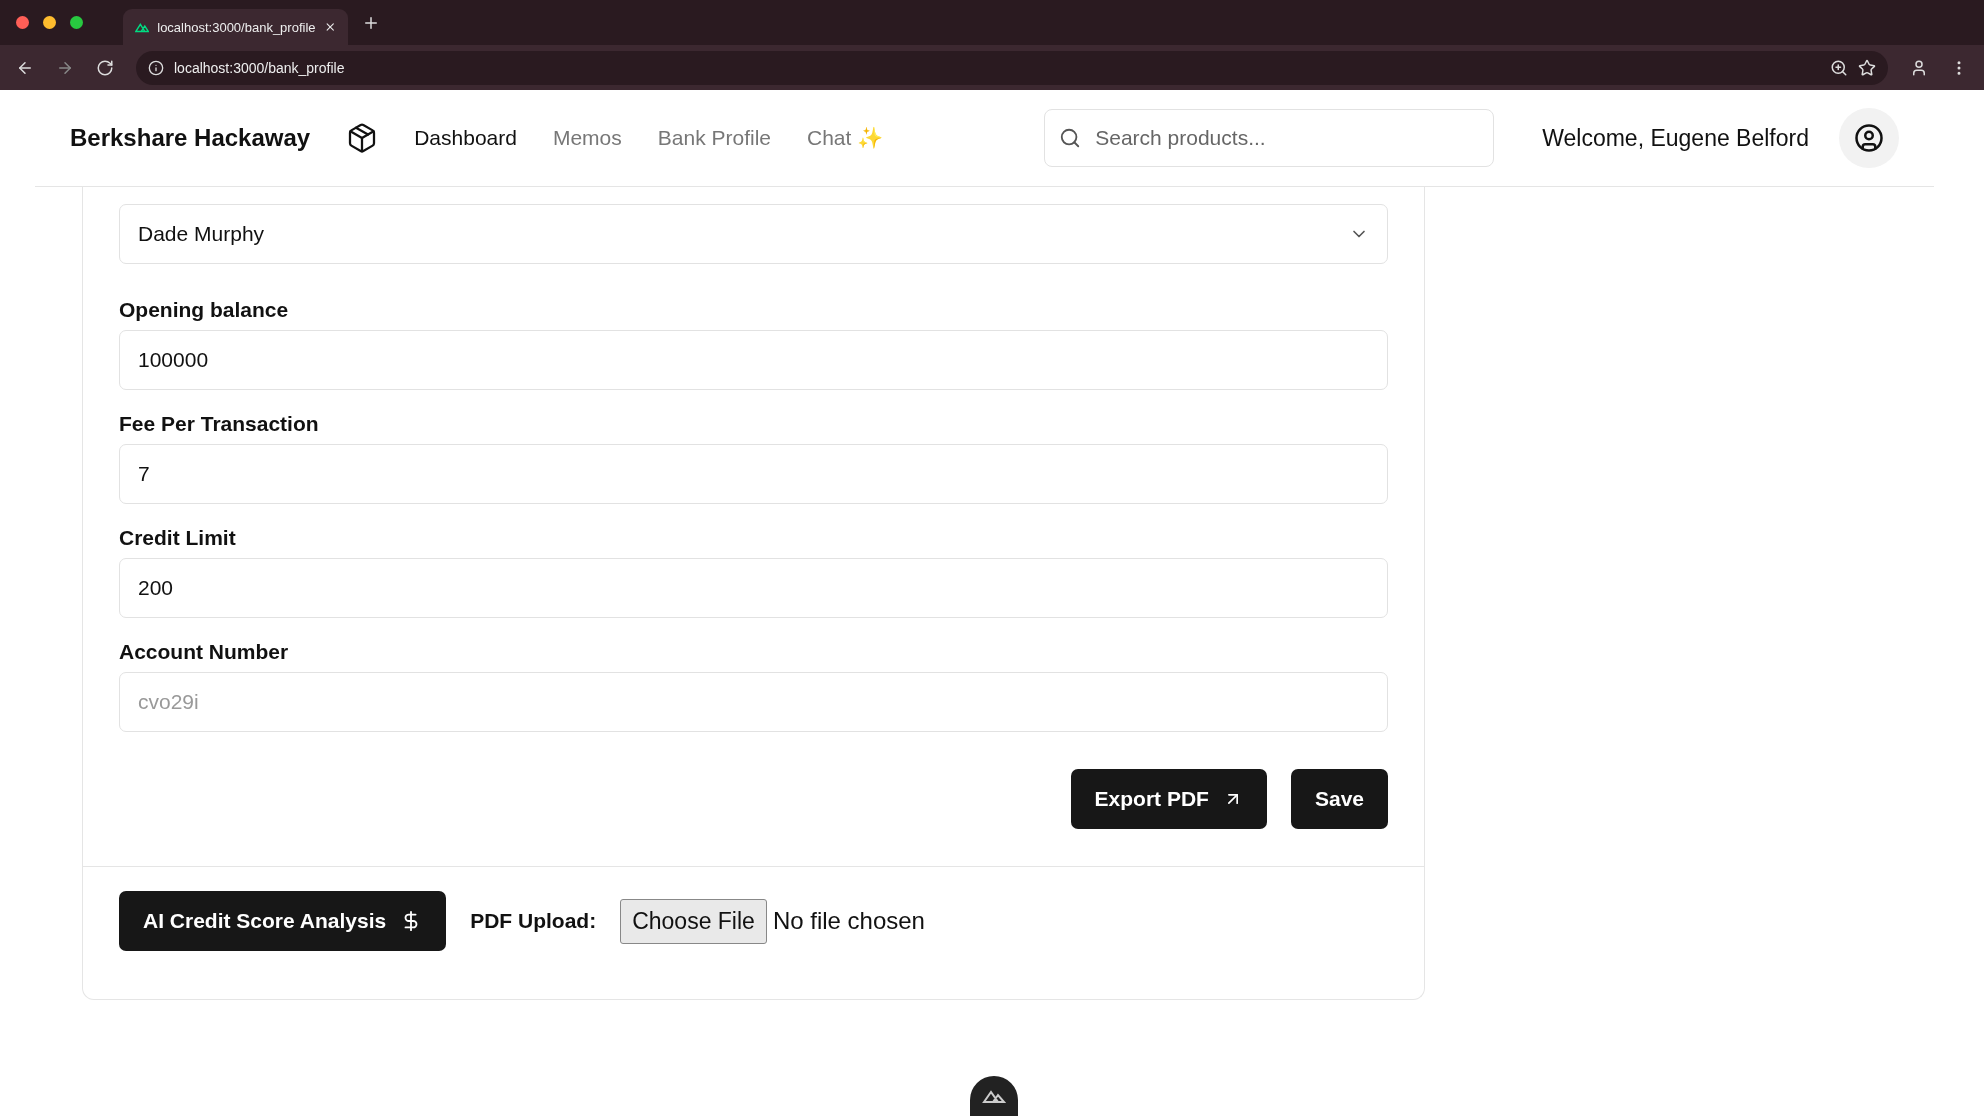 This screenshot has height=1116, width=1984. What do you see at coordinates (105, 67) in the screenshot?
I see `reload-icon` at bounding box center [105, 67].